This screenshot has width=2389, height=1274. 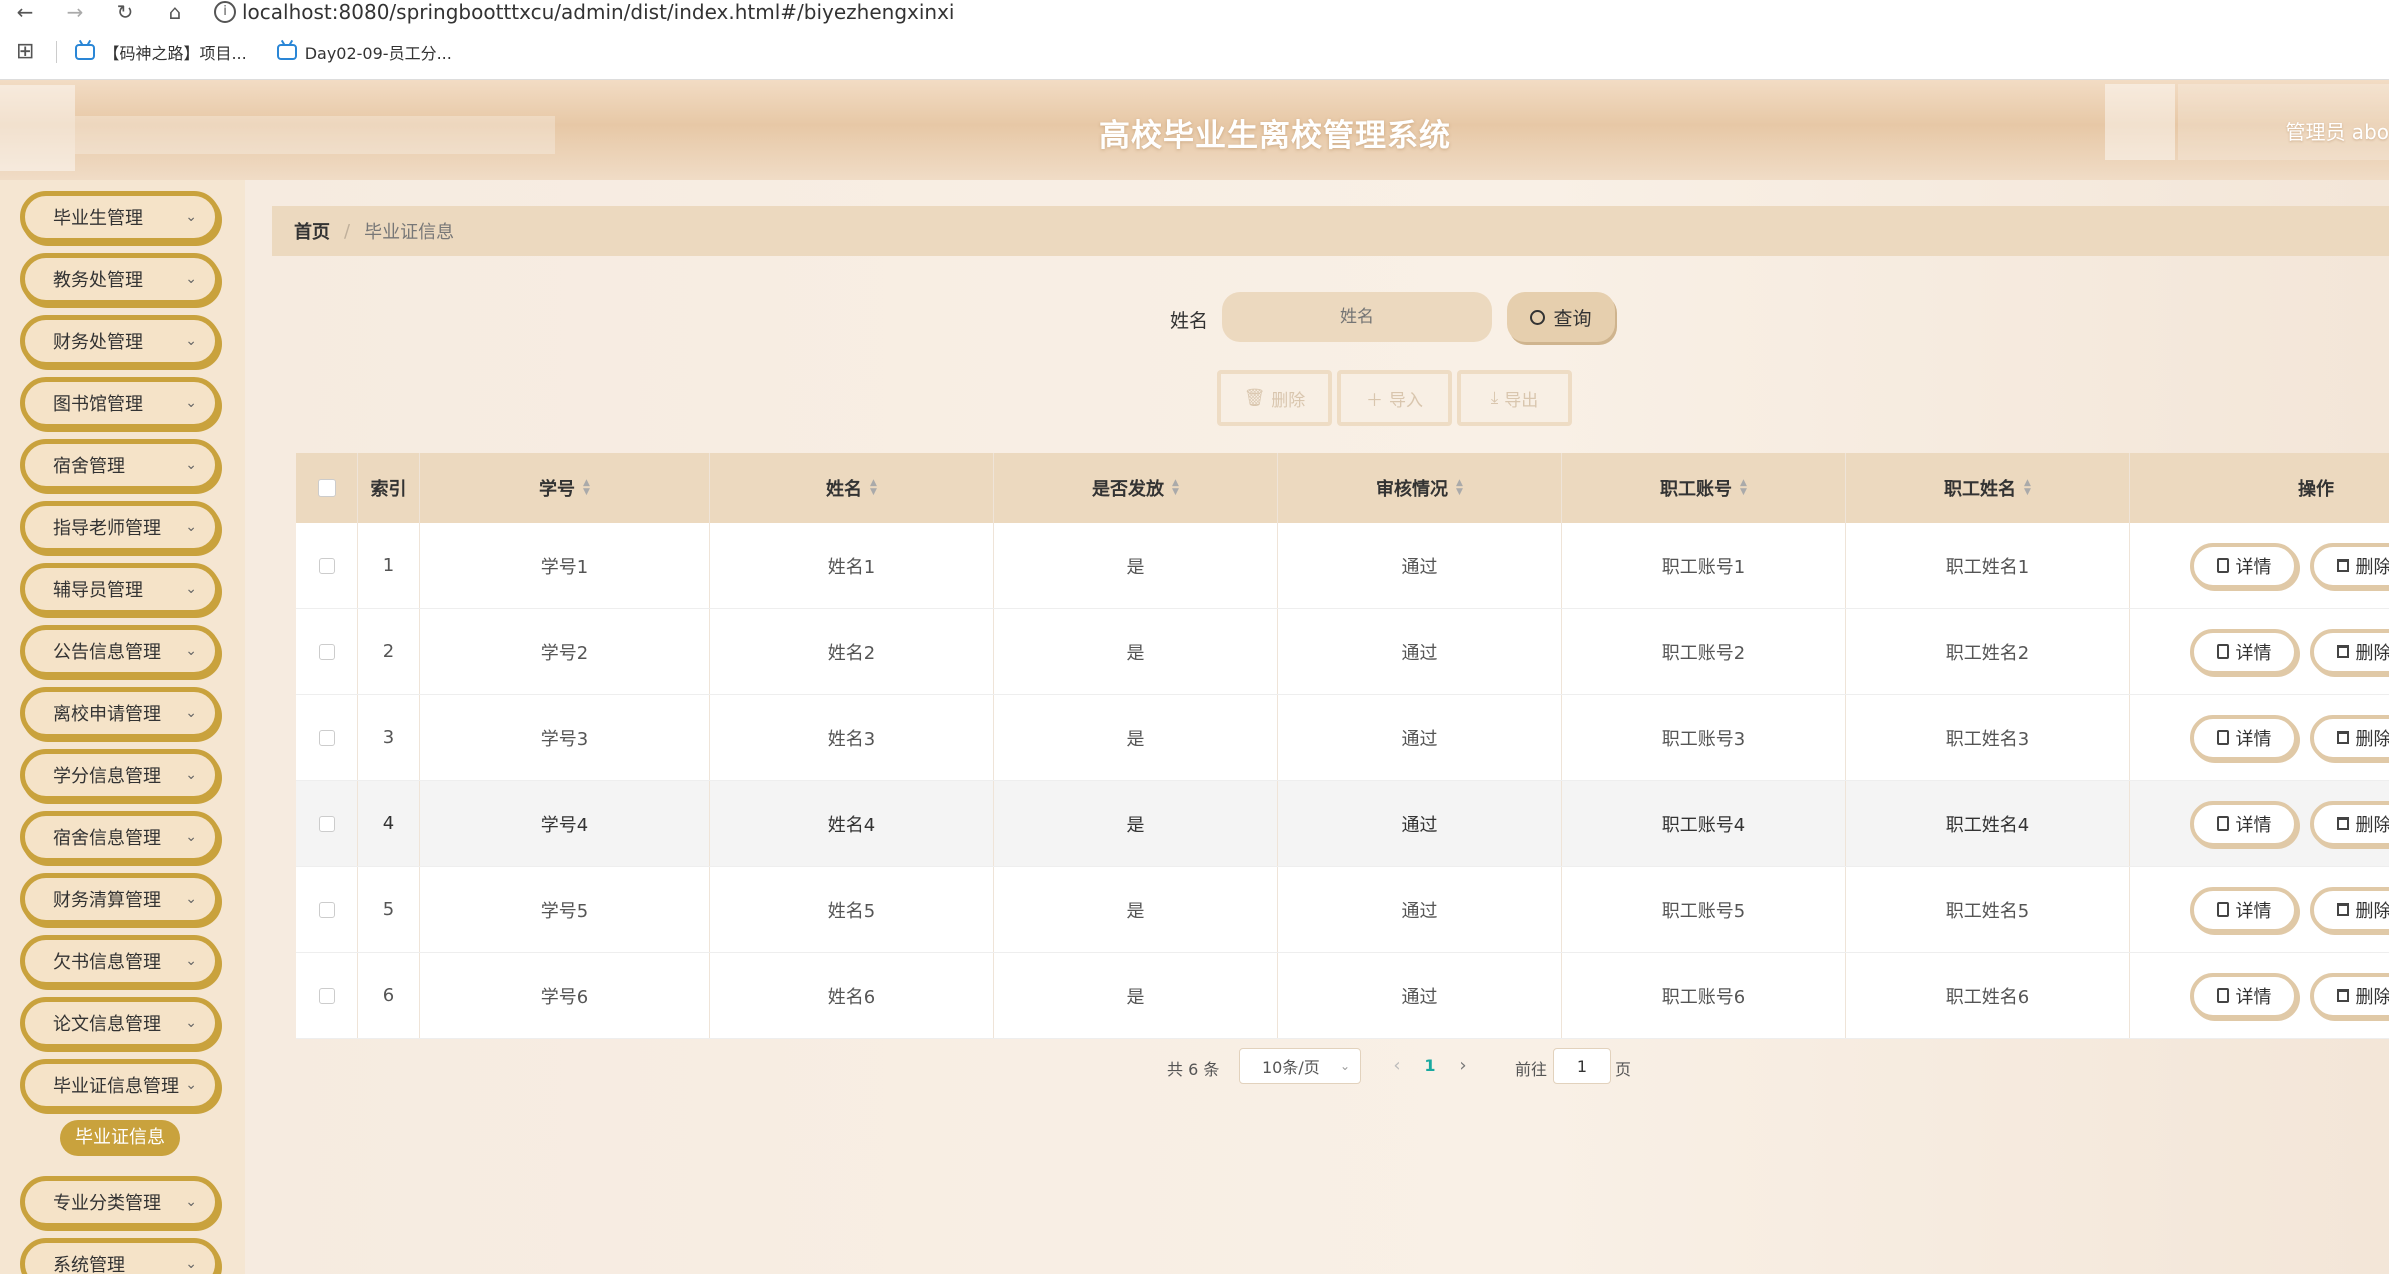 What do you see at coordinates (120, 713) in the screenshot?
I see `sidebar-item-leave-application: 离校申请管理 ⌄` at bounding box center [120, 713].